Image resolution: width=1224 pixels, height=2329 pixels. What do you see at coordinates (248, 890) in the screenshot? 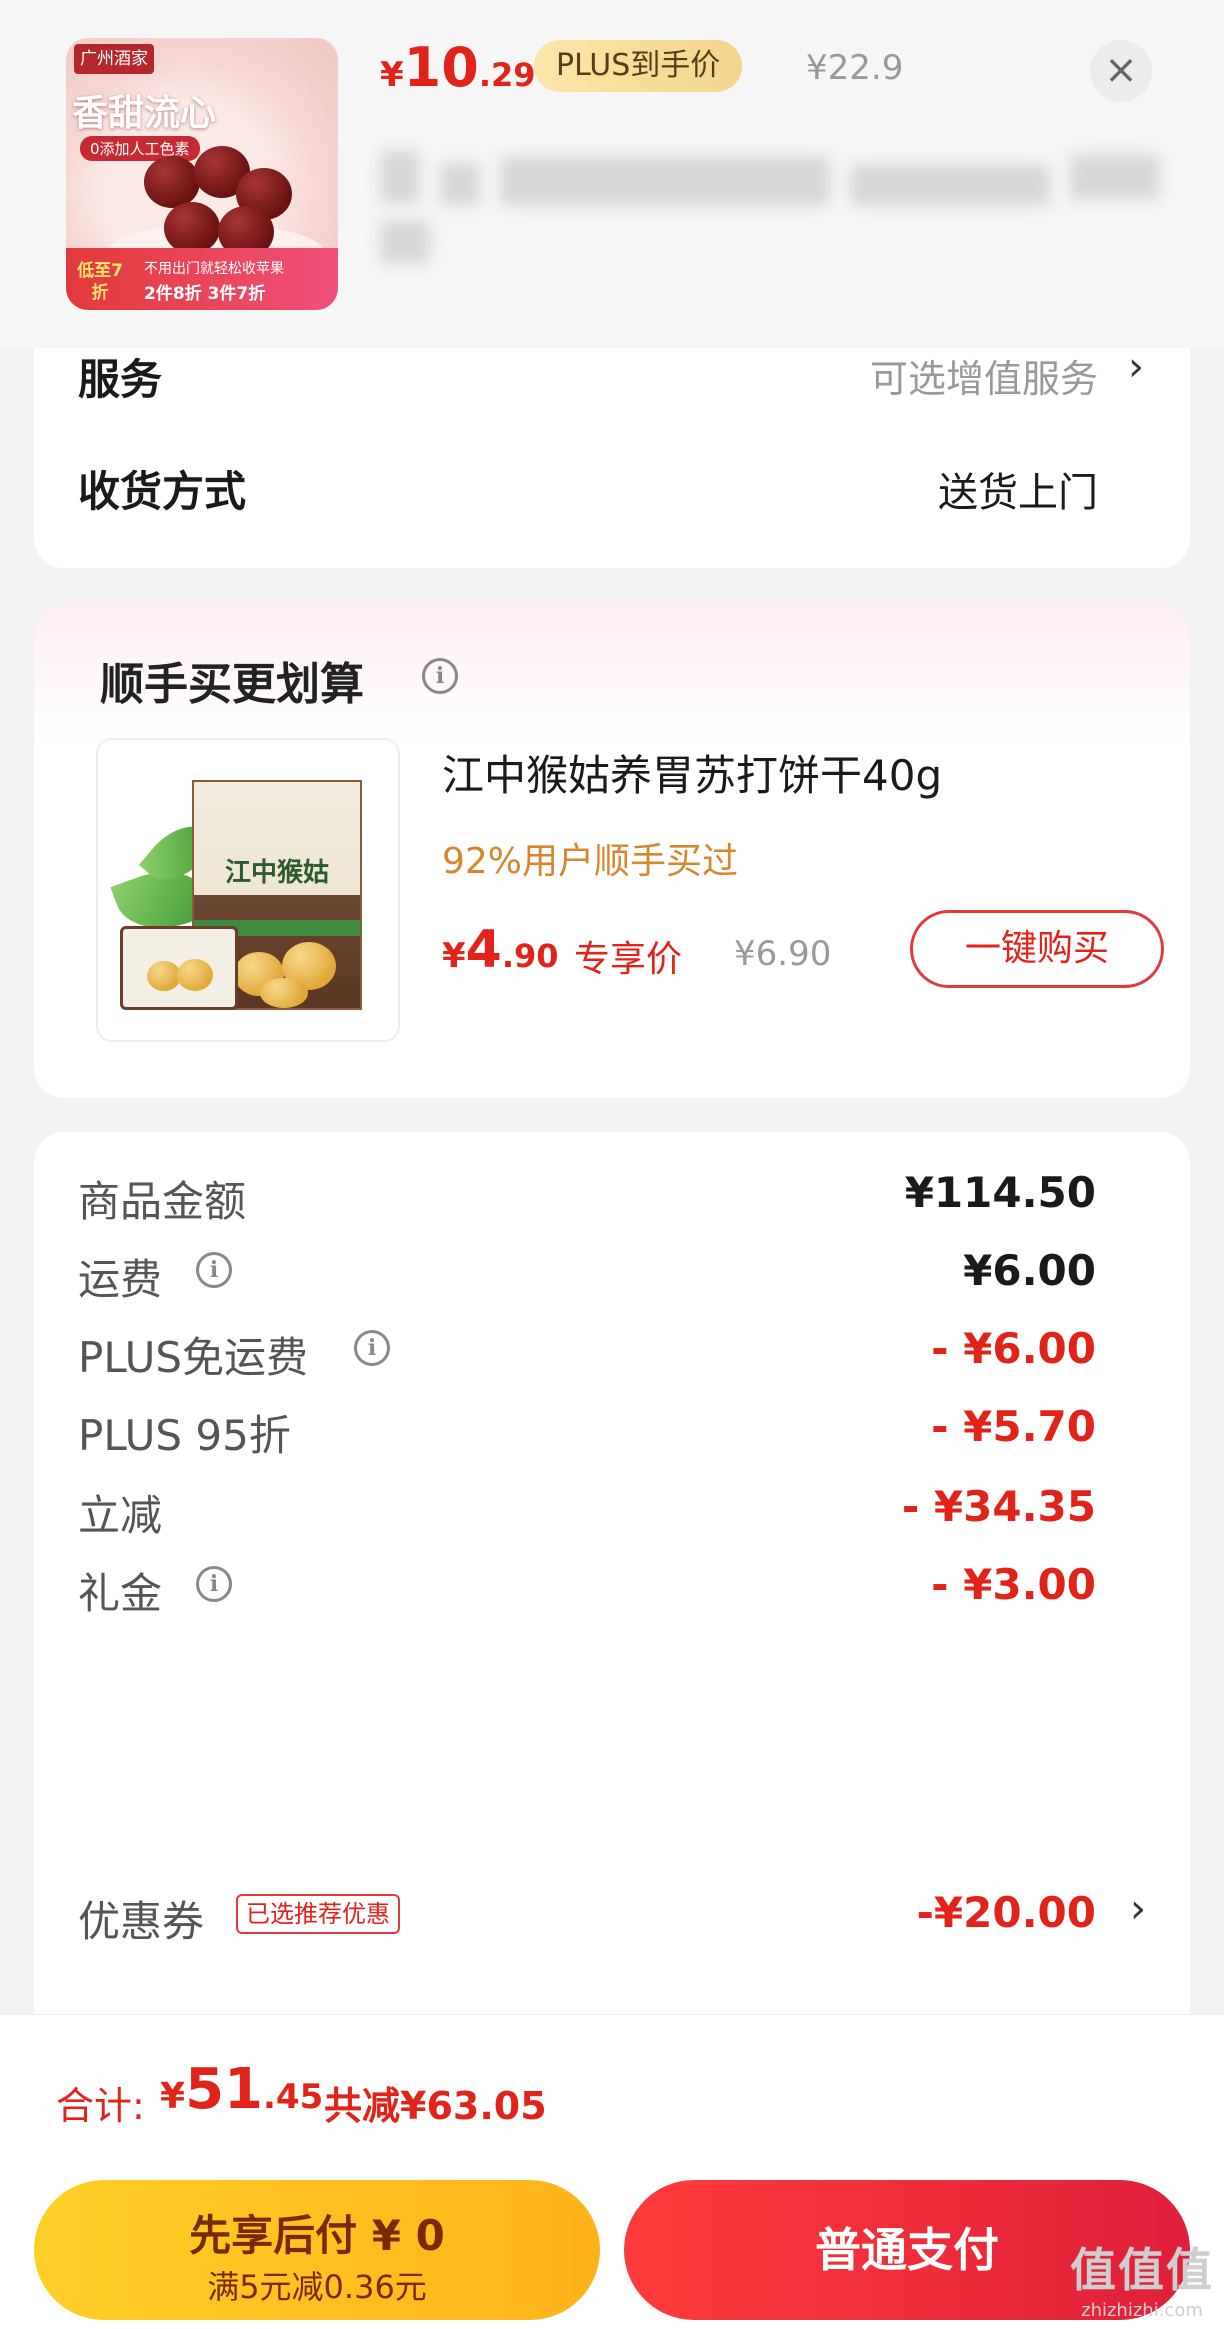
I see `addon-product-image: 江中猴姑` at bounding box center [248, 890].